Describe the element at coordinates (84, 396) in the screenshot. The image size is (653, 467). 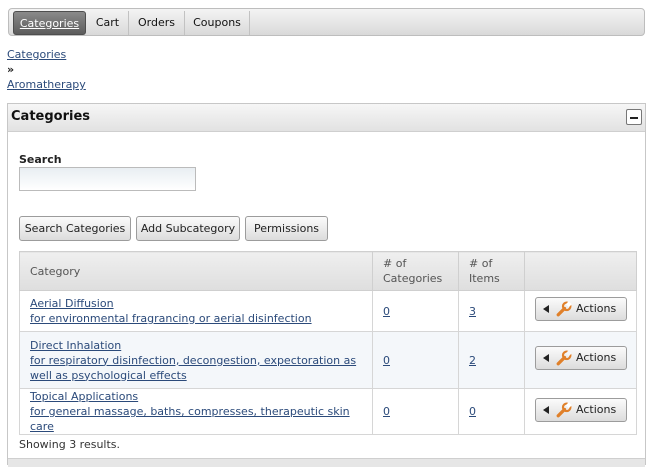
I see `category-name-link: Topical Applications` at that location.